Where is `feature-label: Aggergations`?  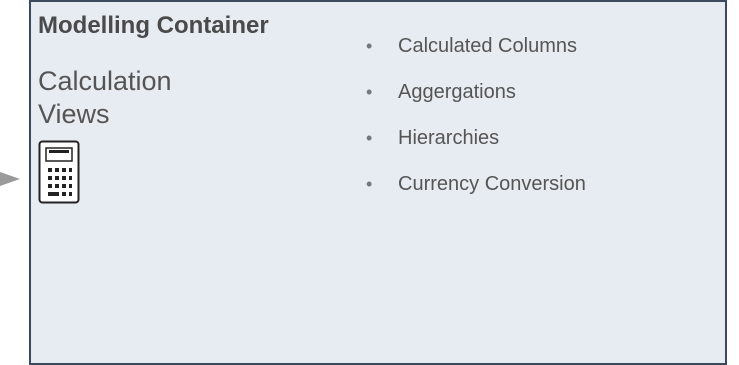
feature-label: Aggergations is located at coordinates (457, 92).